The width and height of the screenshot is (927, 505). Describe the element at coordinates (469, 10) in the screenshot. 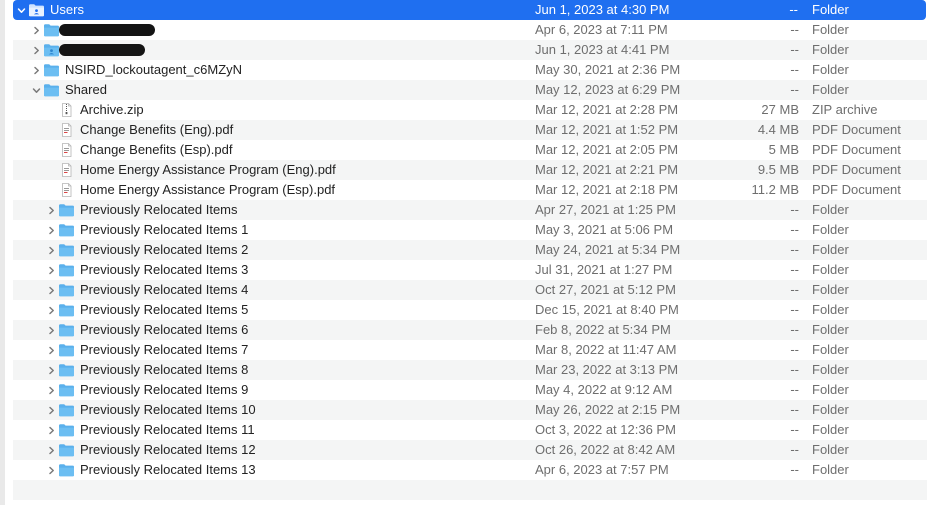

I see `folder-row: Users Jun 1, 2023 at 4:30 PM -- Folder` at that location.